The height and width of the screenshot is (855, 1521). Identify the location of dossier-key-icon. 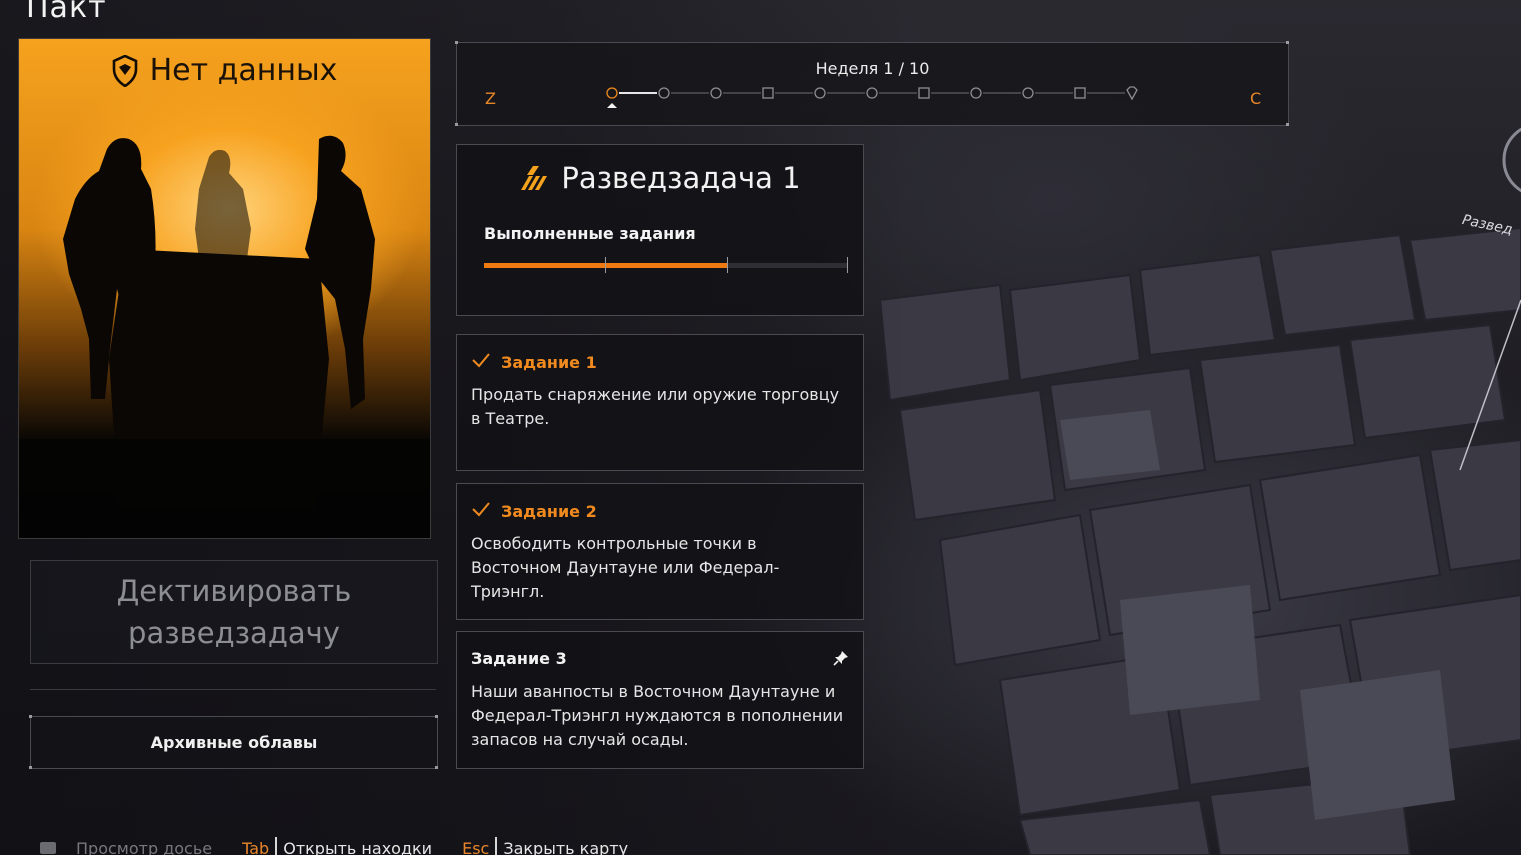
(48, 848).